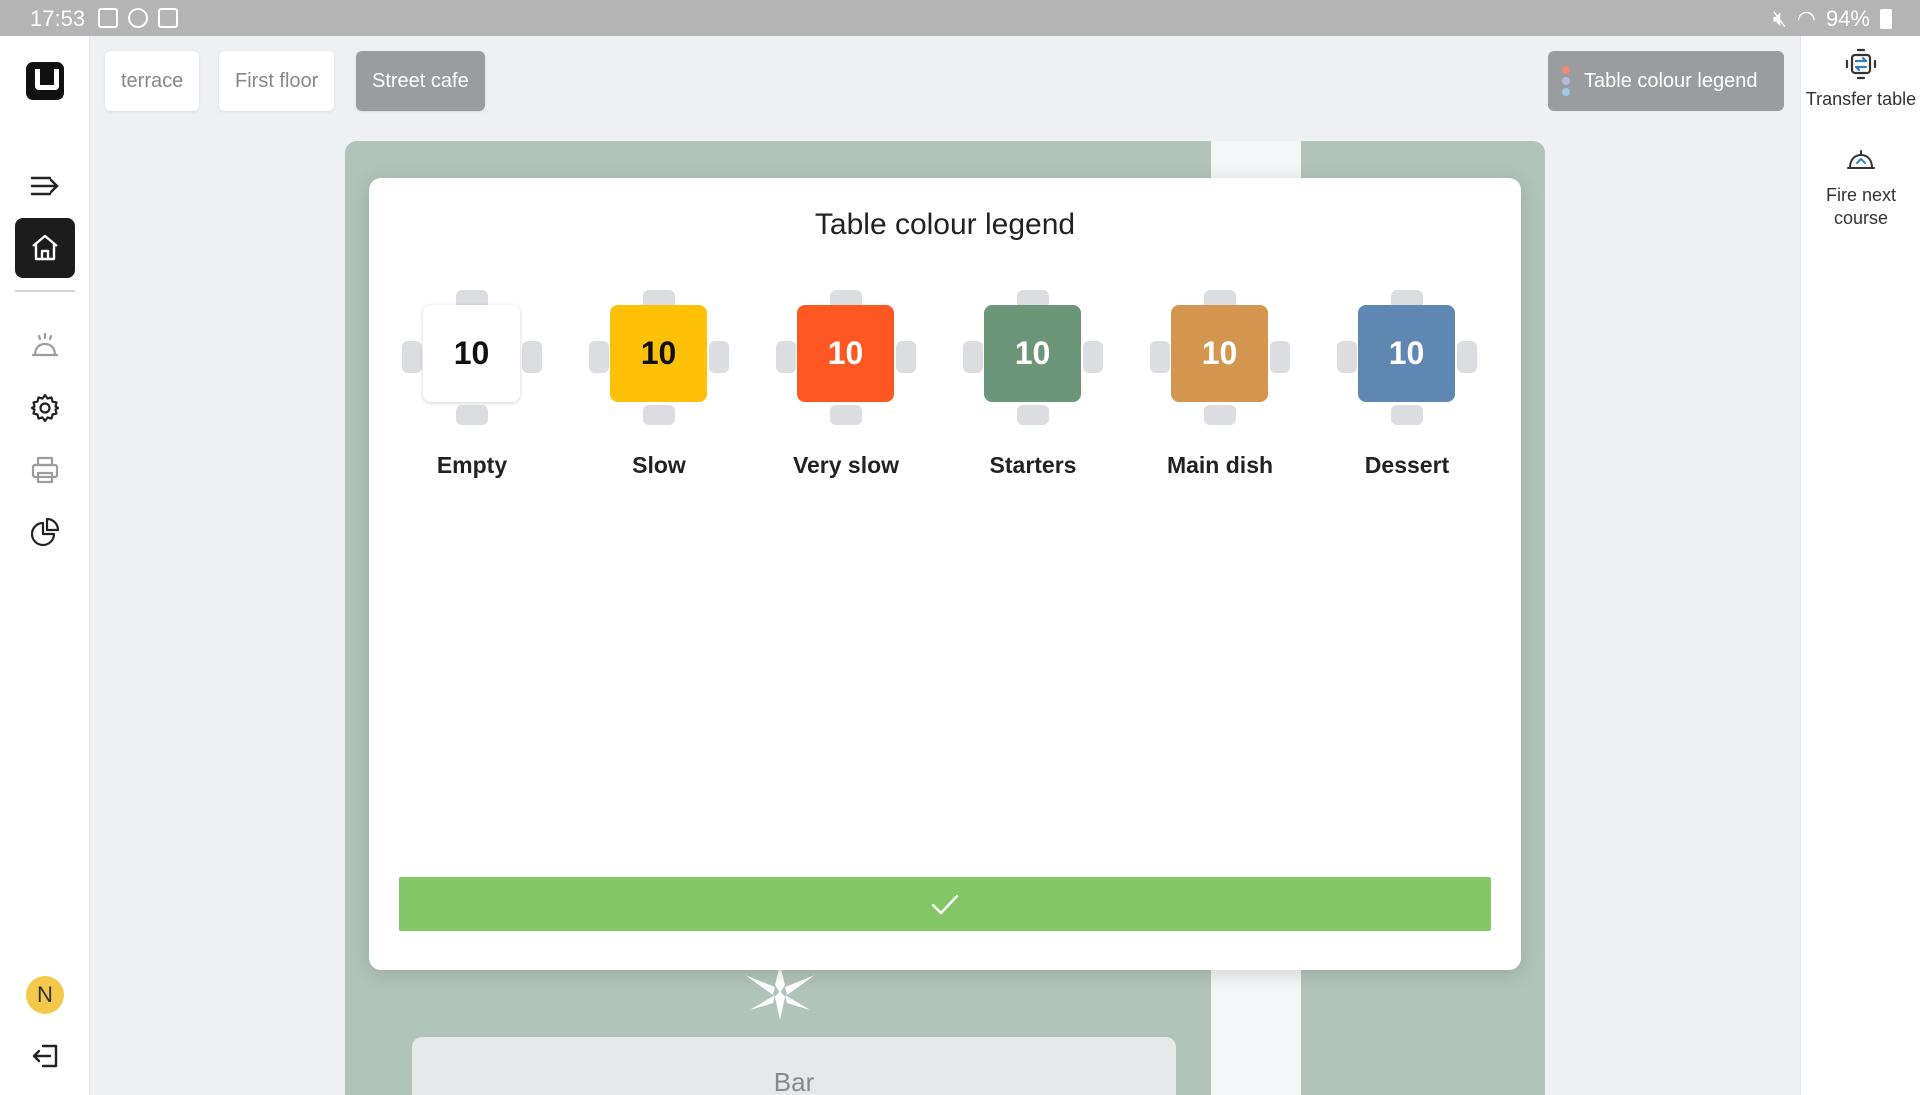 This screenshot has width=1920, height=1095. I want to click on cloche-fire-icon, so click(1861, 159).